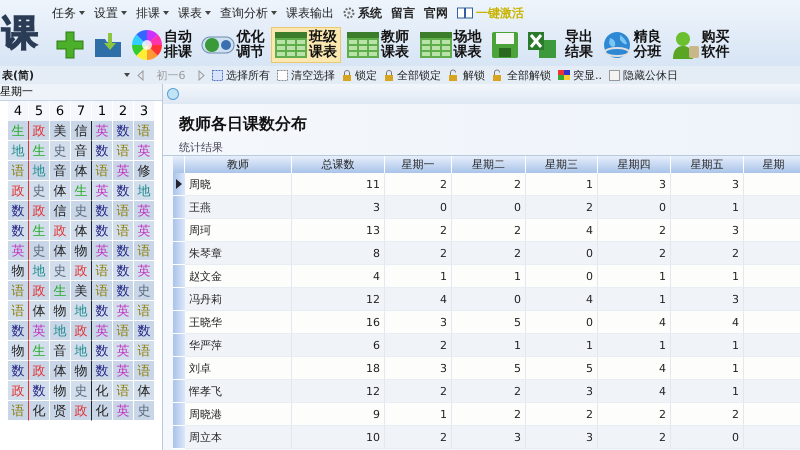  Describe the element at coordinates (634, 164) in the screenshot. I see `column-header: 星期四` at that location.